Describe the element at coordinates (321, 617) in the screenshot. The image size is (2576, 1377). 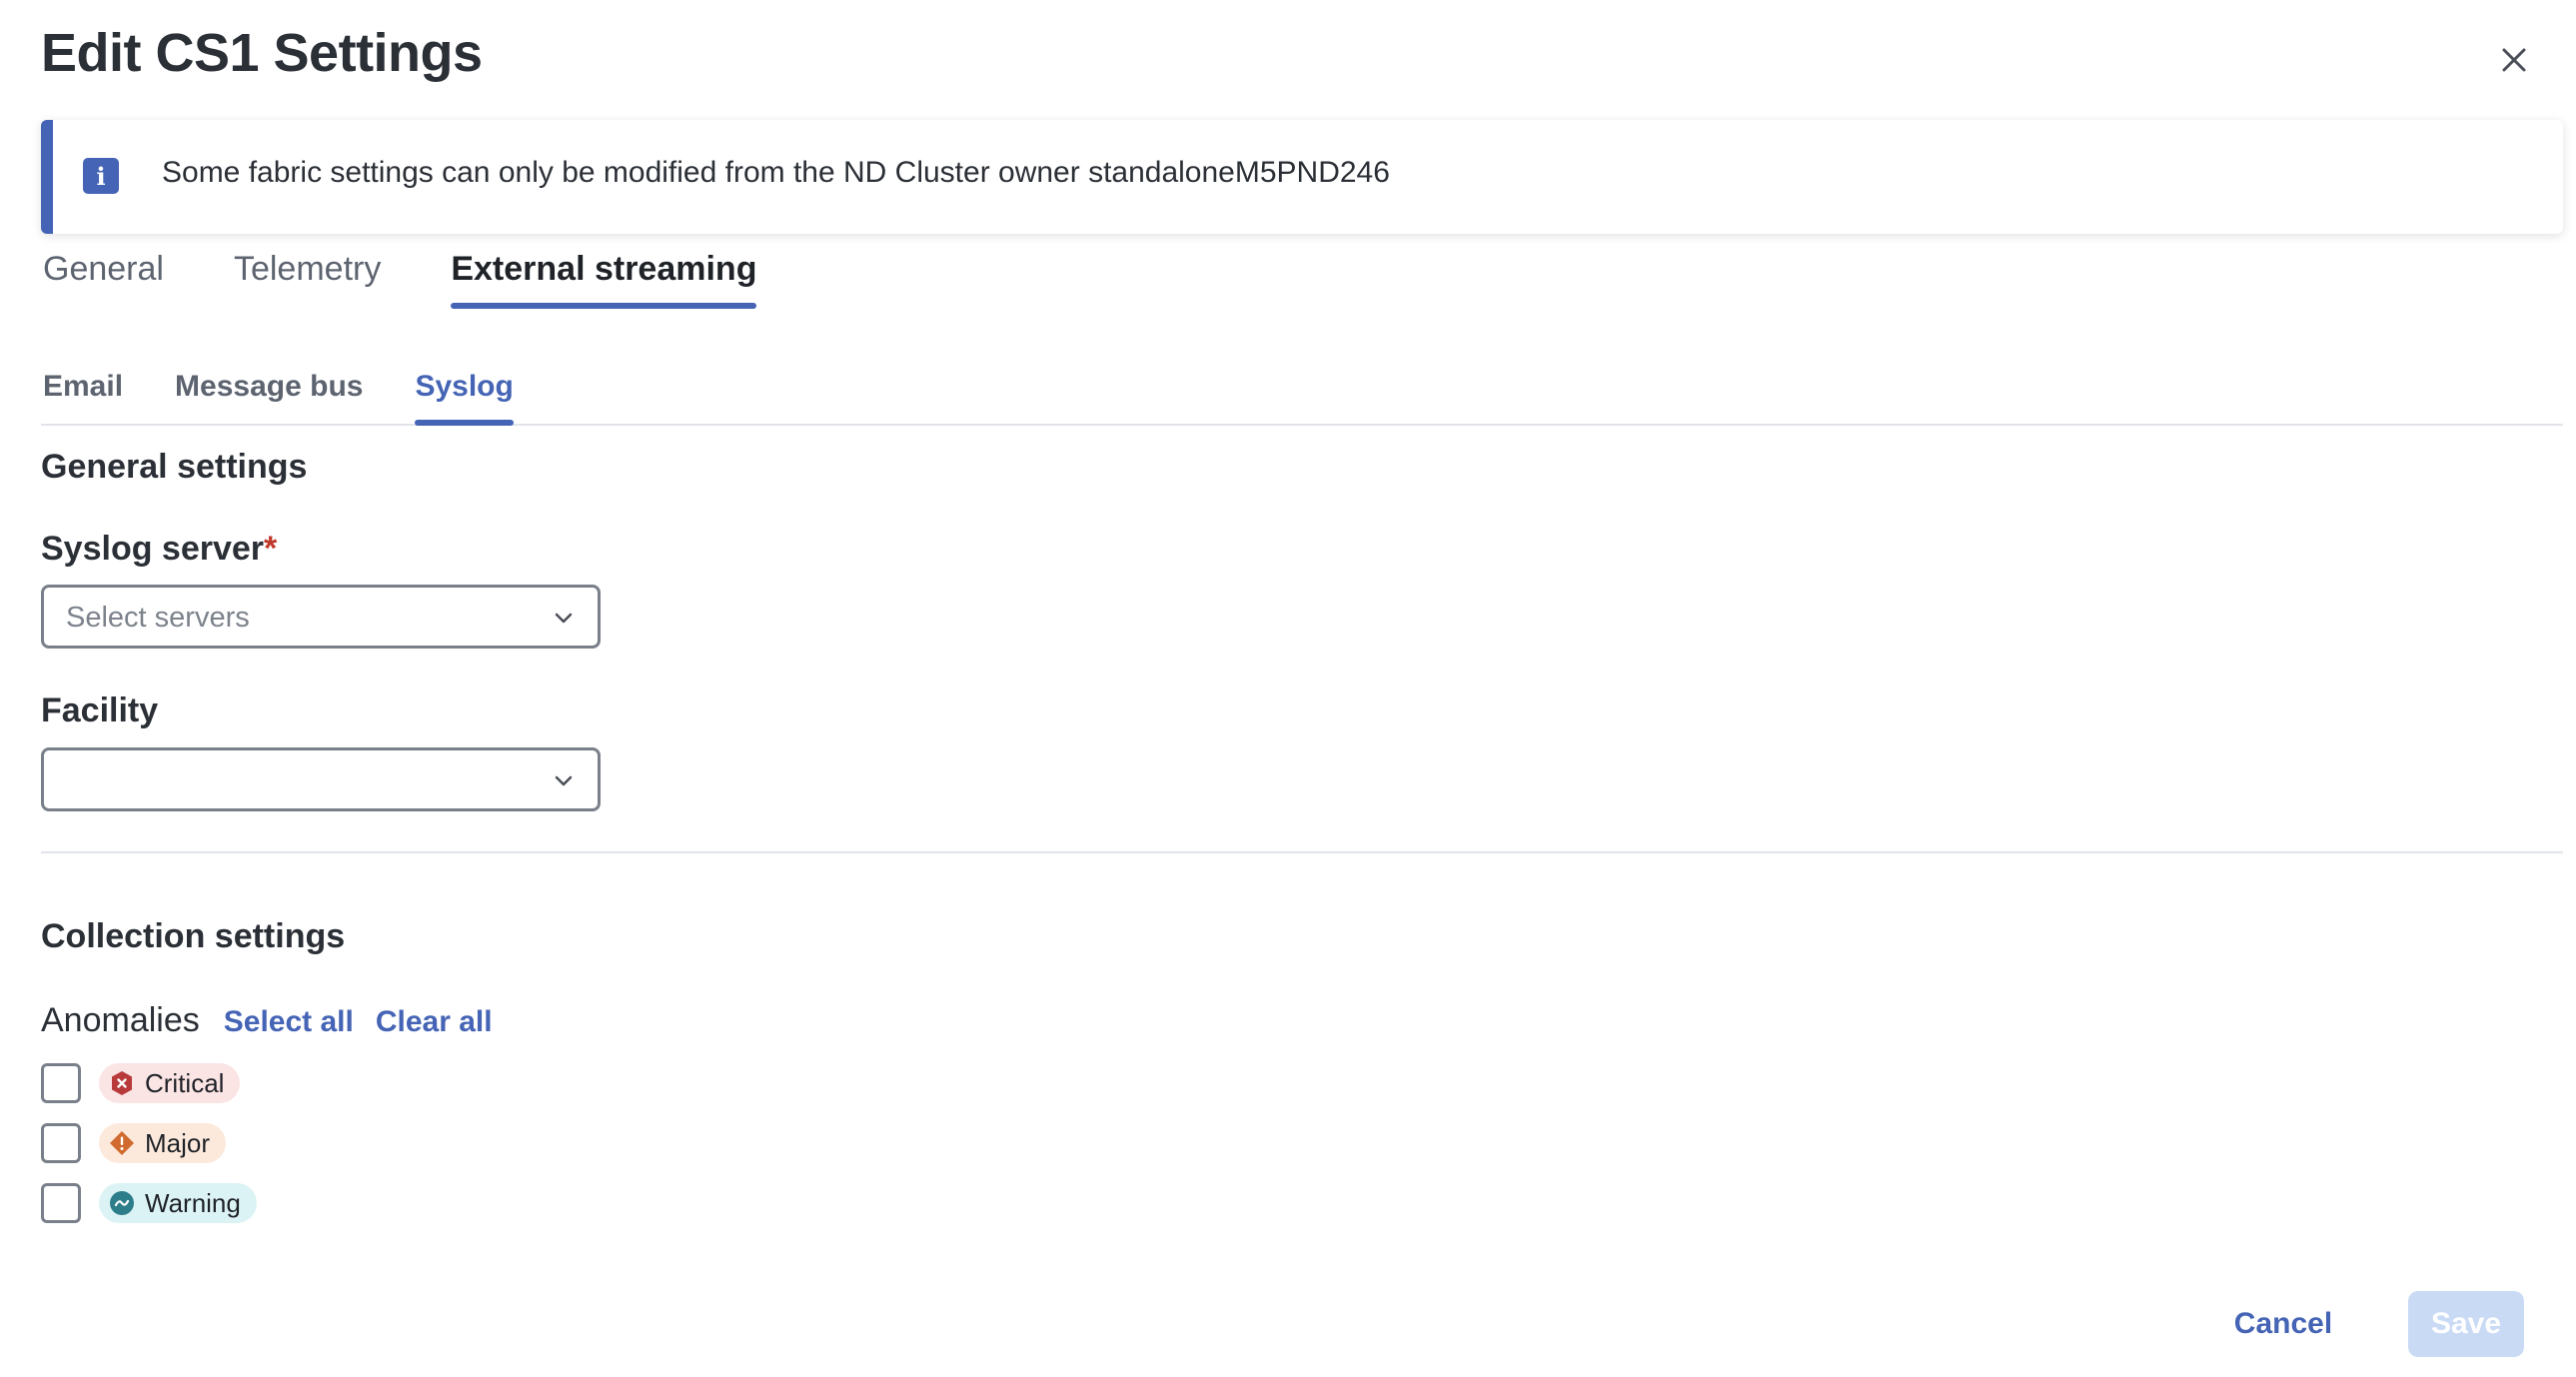
I see `syslog-server-select: Select servers` at that location.